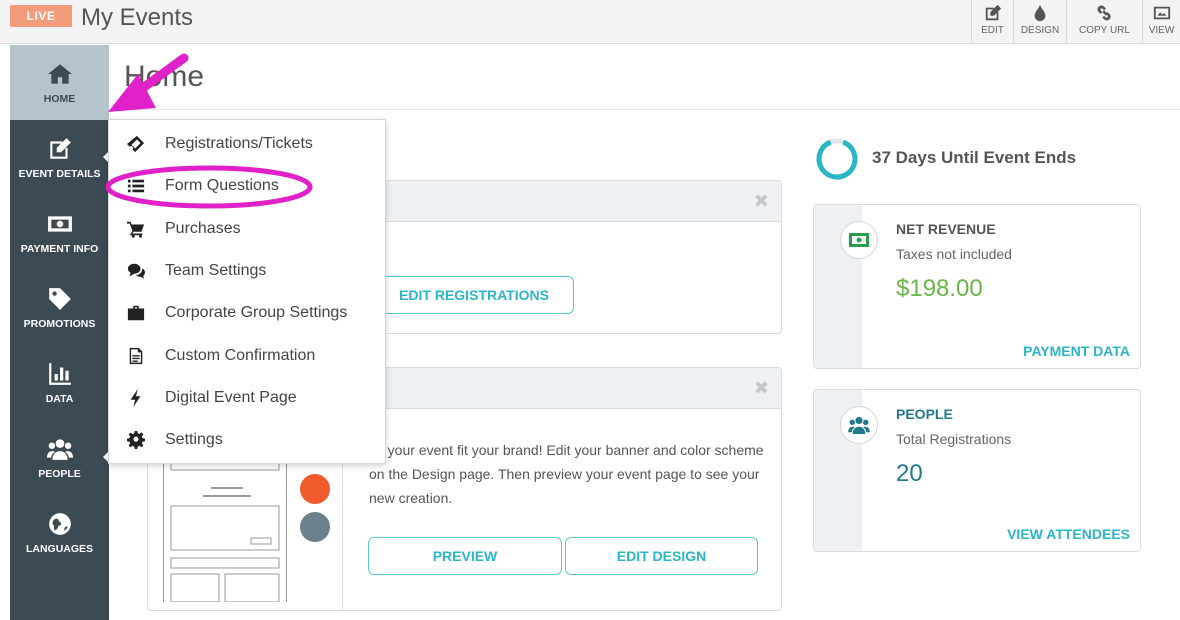  I want to click on net-revenue-sub: Taxes not included, so click(954, 254).